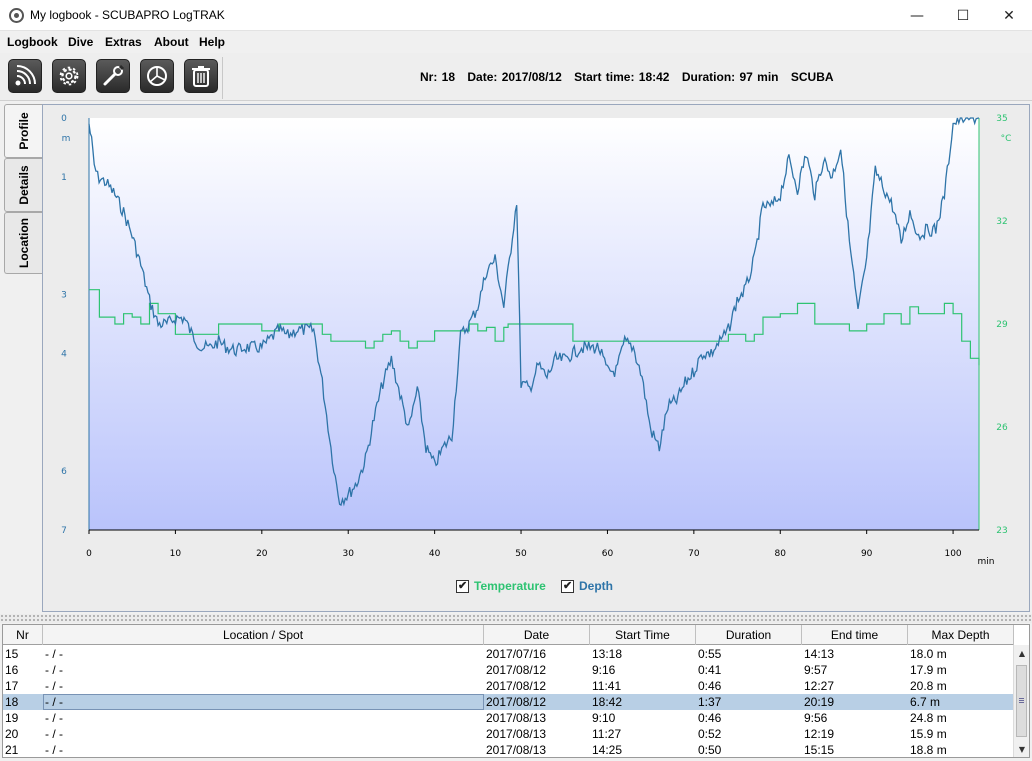  What do you see at coordinates (928, 686) in the screenshot?
I see `cell-max-depth: 20.8 m` at bounding box center [928, 686].